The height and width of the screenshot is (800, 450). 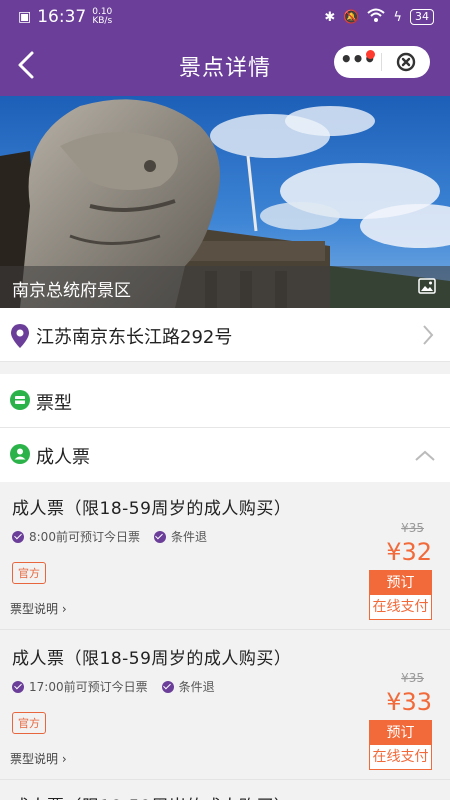 I want to click on adult-ticket-label: 成人票, so click(x=63, y=457).